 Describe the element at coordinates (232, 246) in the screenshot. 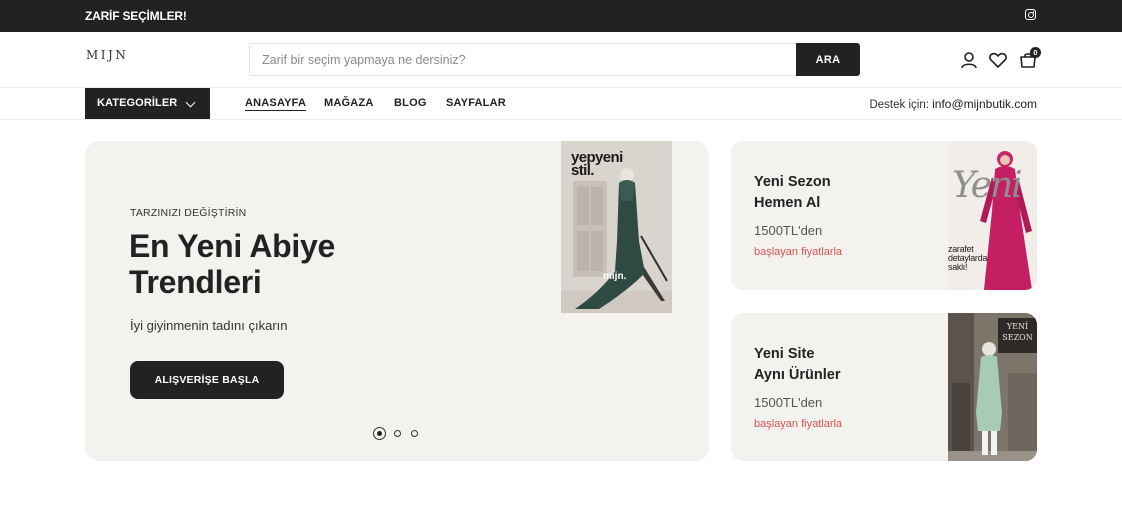

I see `hero-headline-line1: En Yeni Abiye` at that location.